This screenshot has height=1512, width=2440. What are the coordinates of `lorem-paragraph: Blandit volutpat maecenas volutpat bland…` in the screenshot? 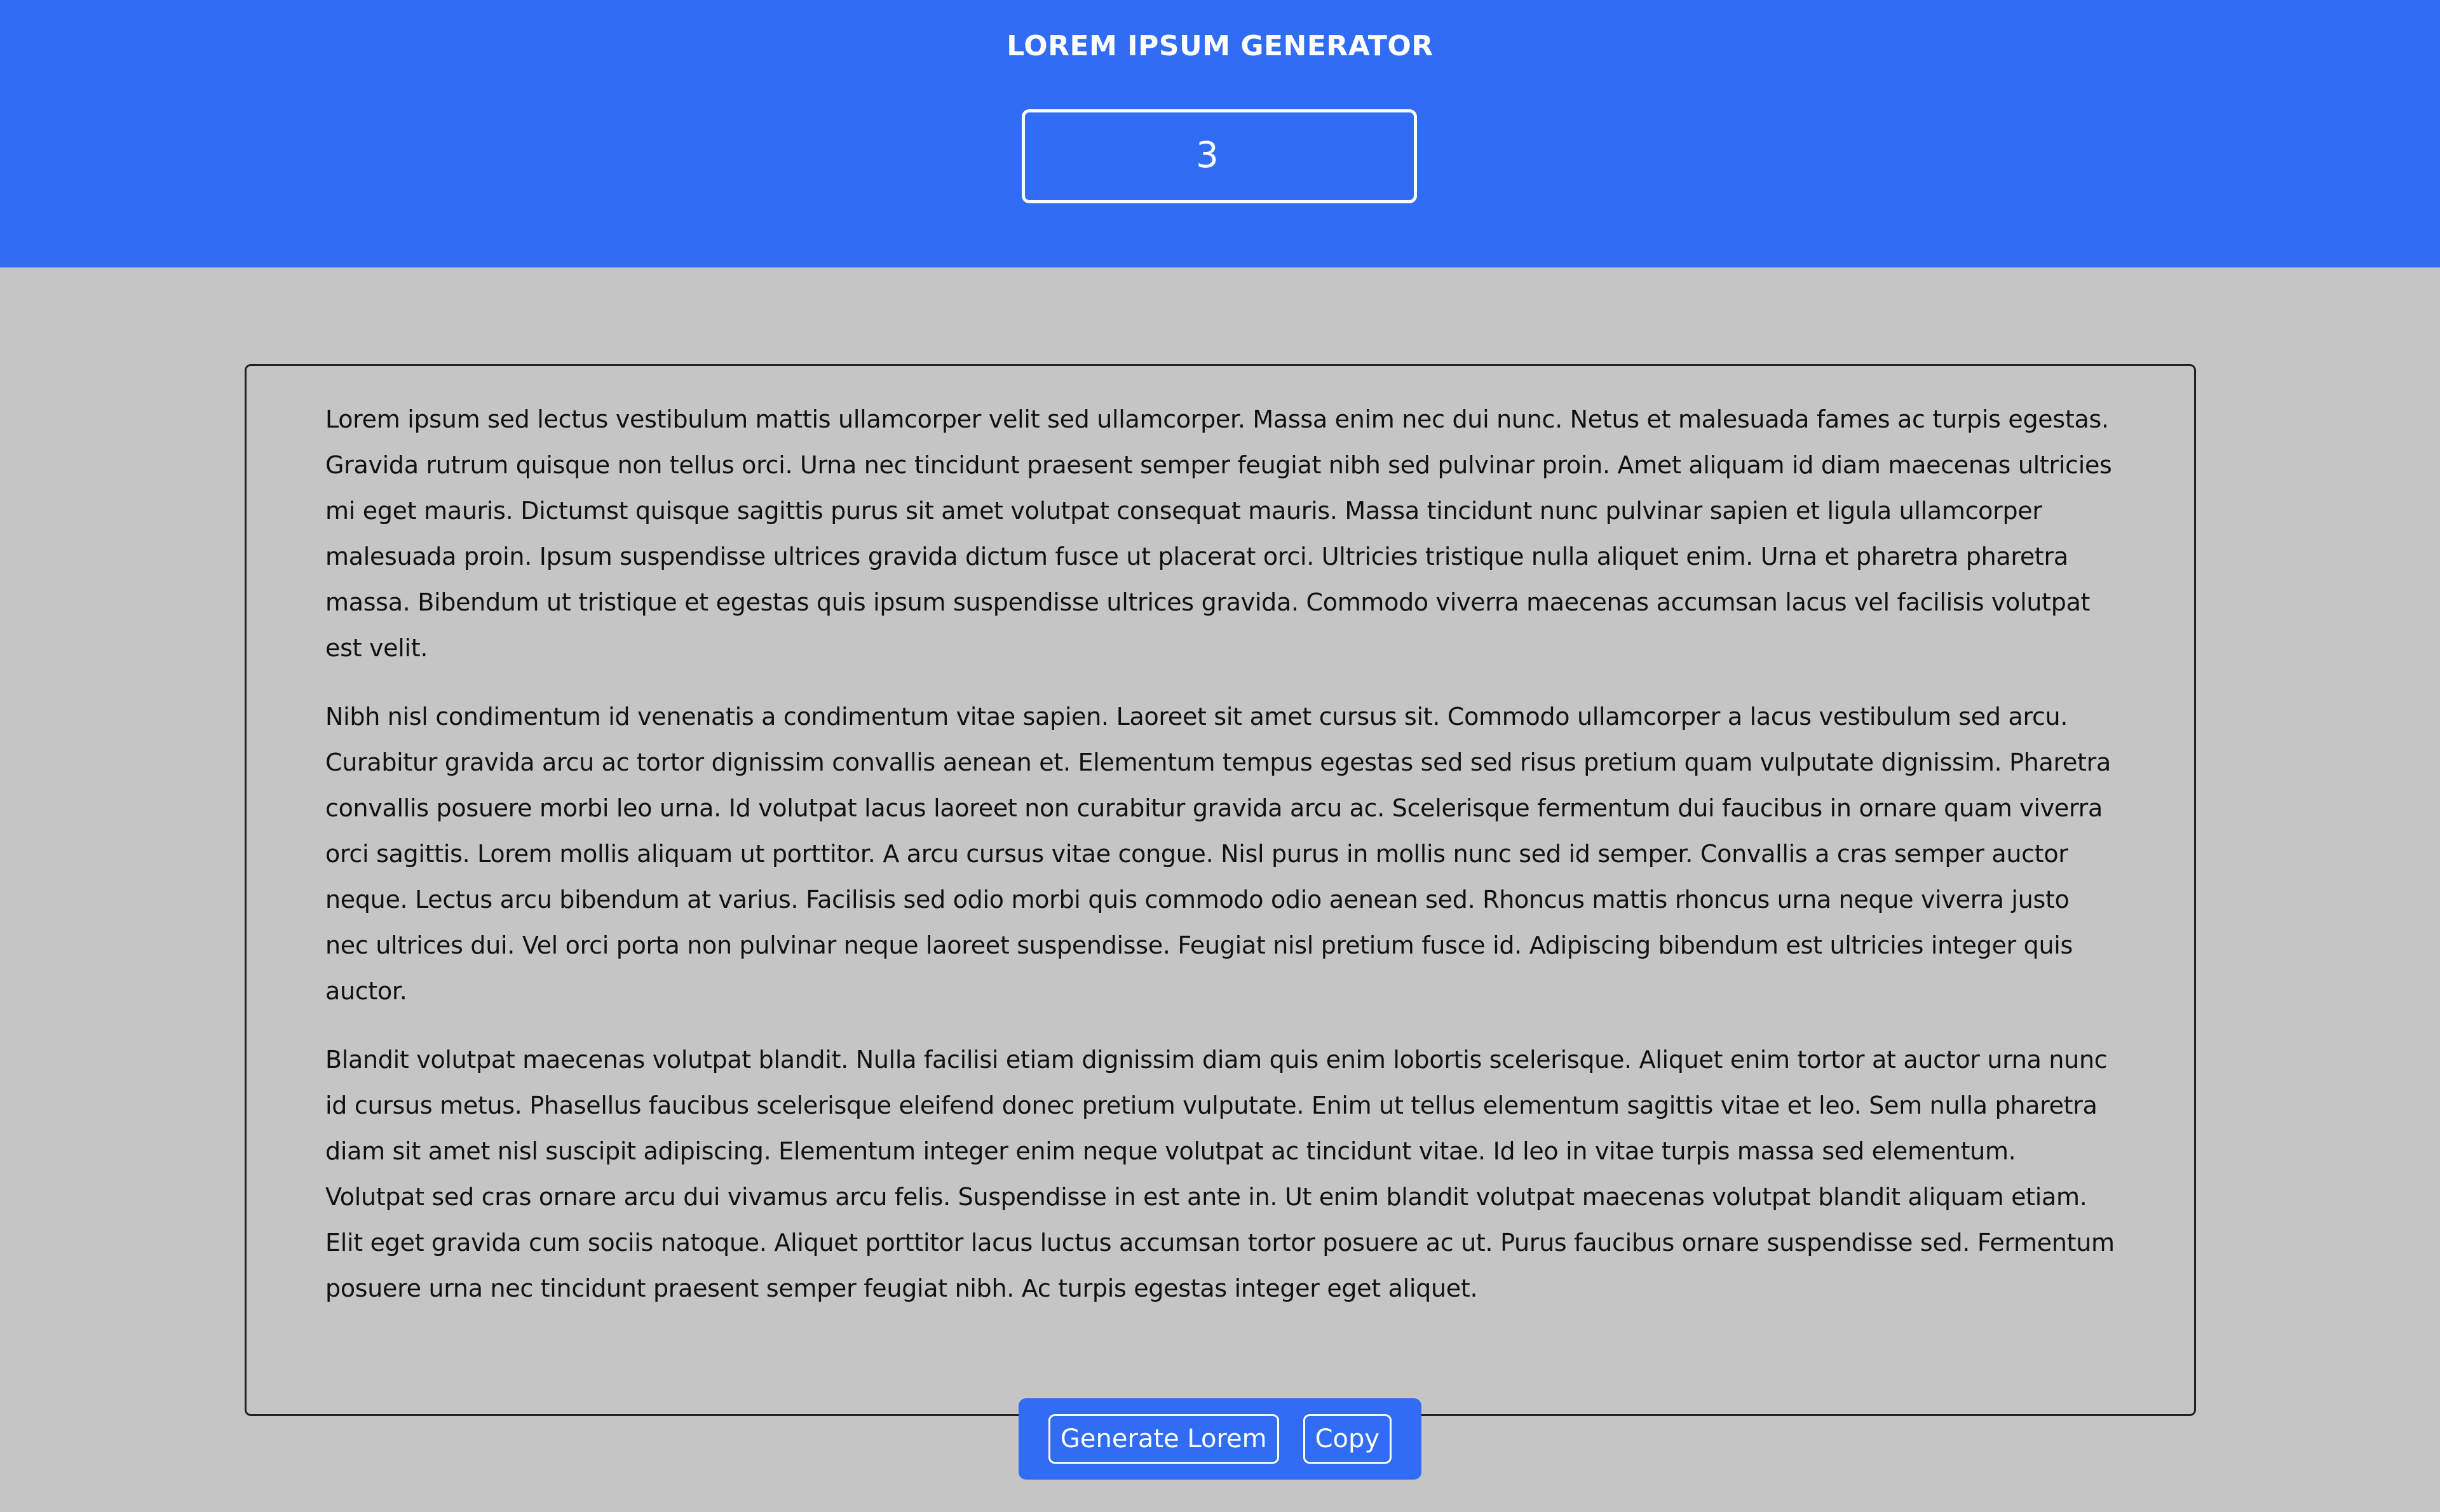 It's located at (1220, 1174).